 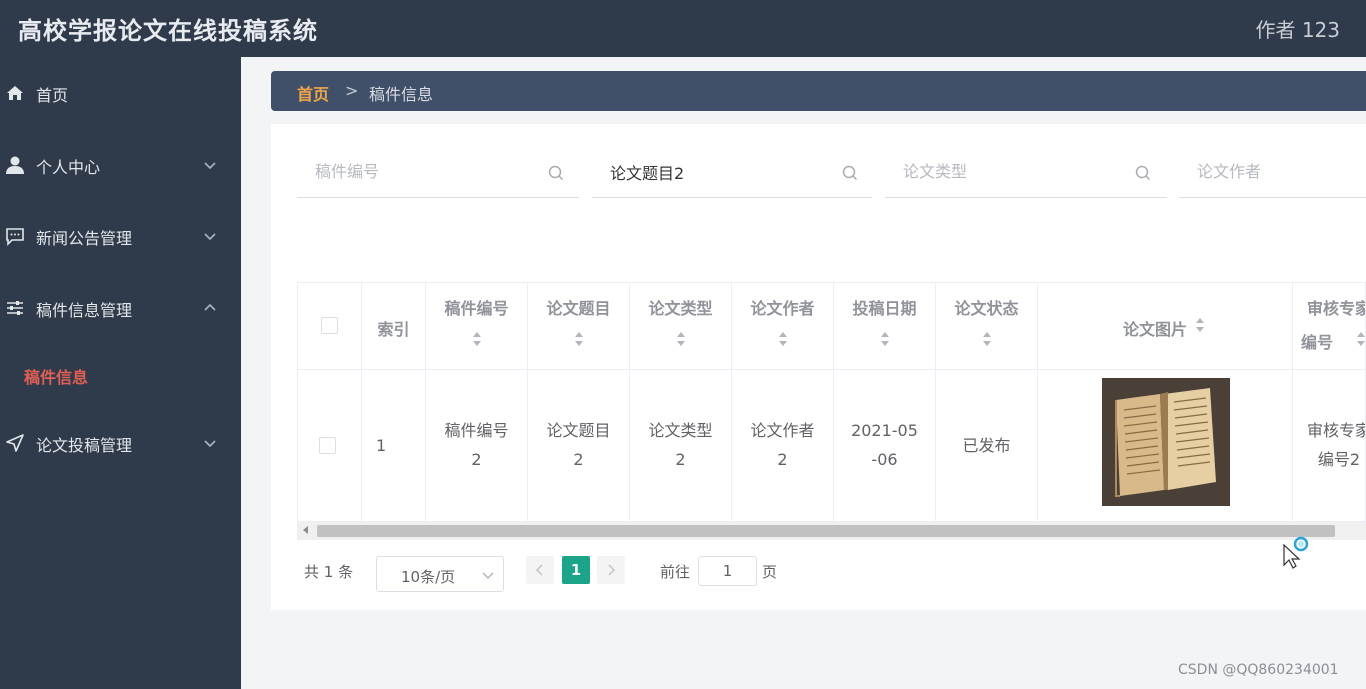 What do you see at coordinates (120, 94) in the screenshot?
I see `sidebar-item-home: 首页` at bounding box center [120, 94].